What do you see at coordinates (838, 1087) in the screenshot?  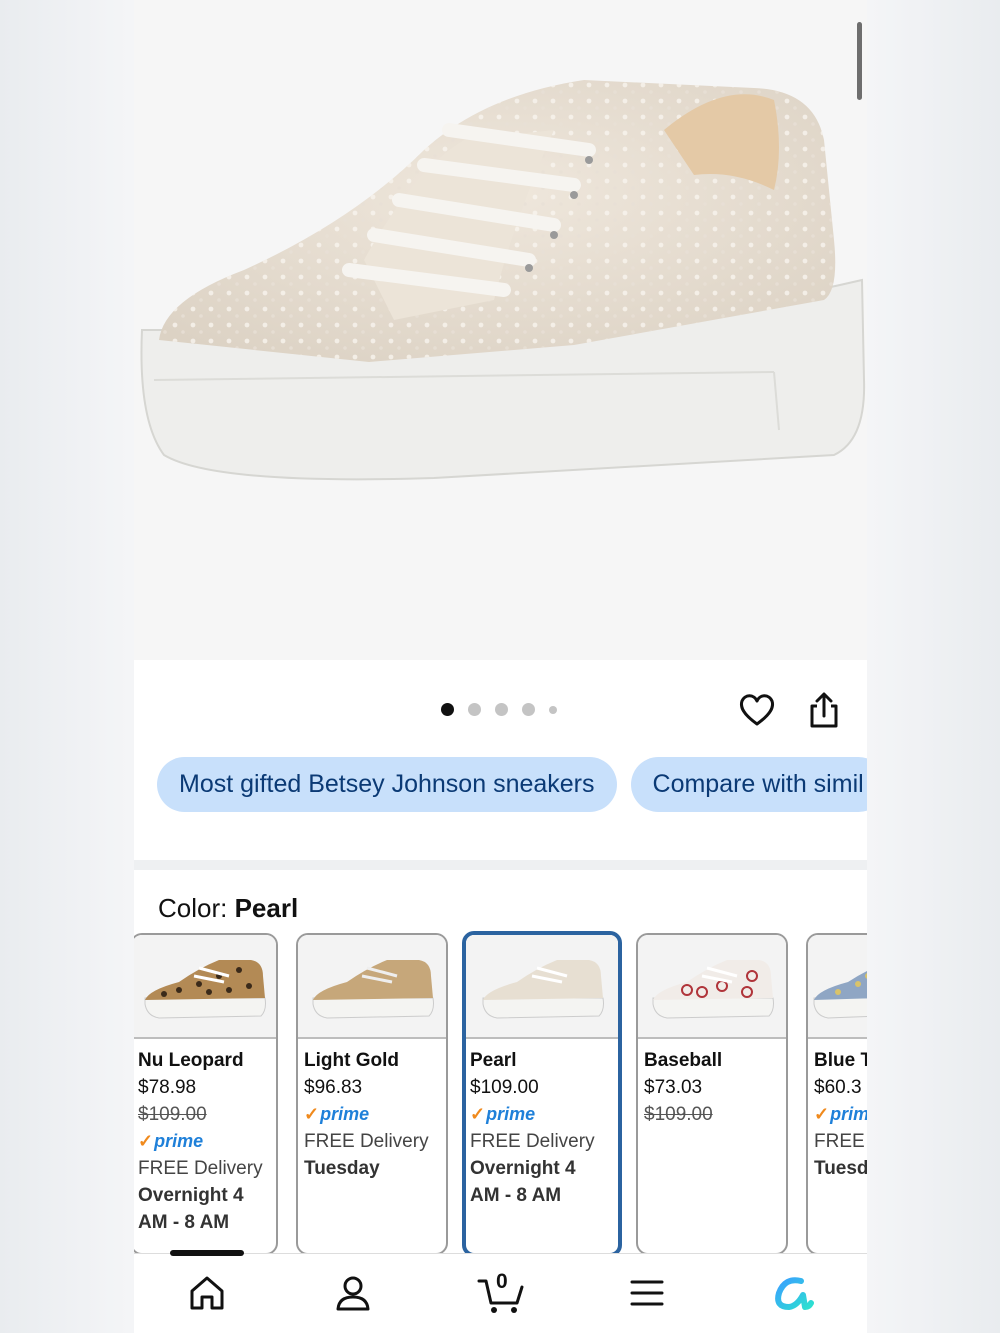 I see `swatch-price: $60.3` at bounding box center [838, 1087].